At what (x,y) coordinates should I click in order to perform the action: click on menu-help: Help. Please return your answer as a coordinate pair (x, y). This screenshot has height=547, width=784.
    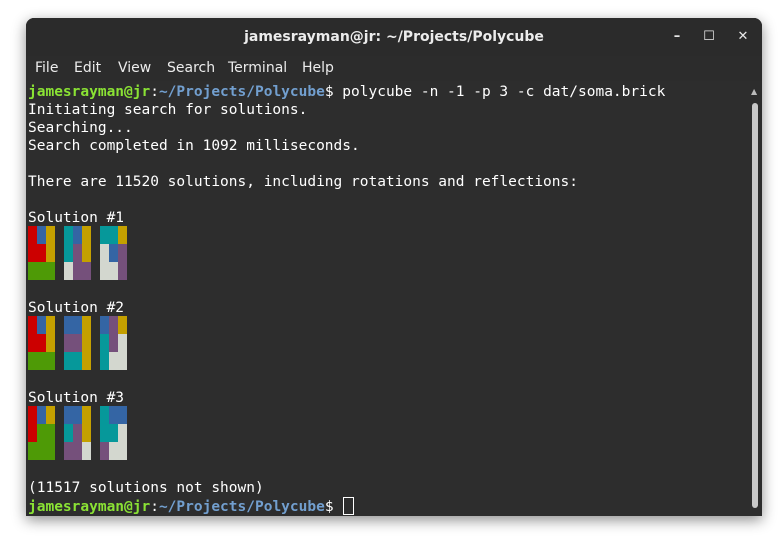
    Looking at the image, I should click on (318, 68).